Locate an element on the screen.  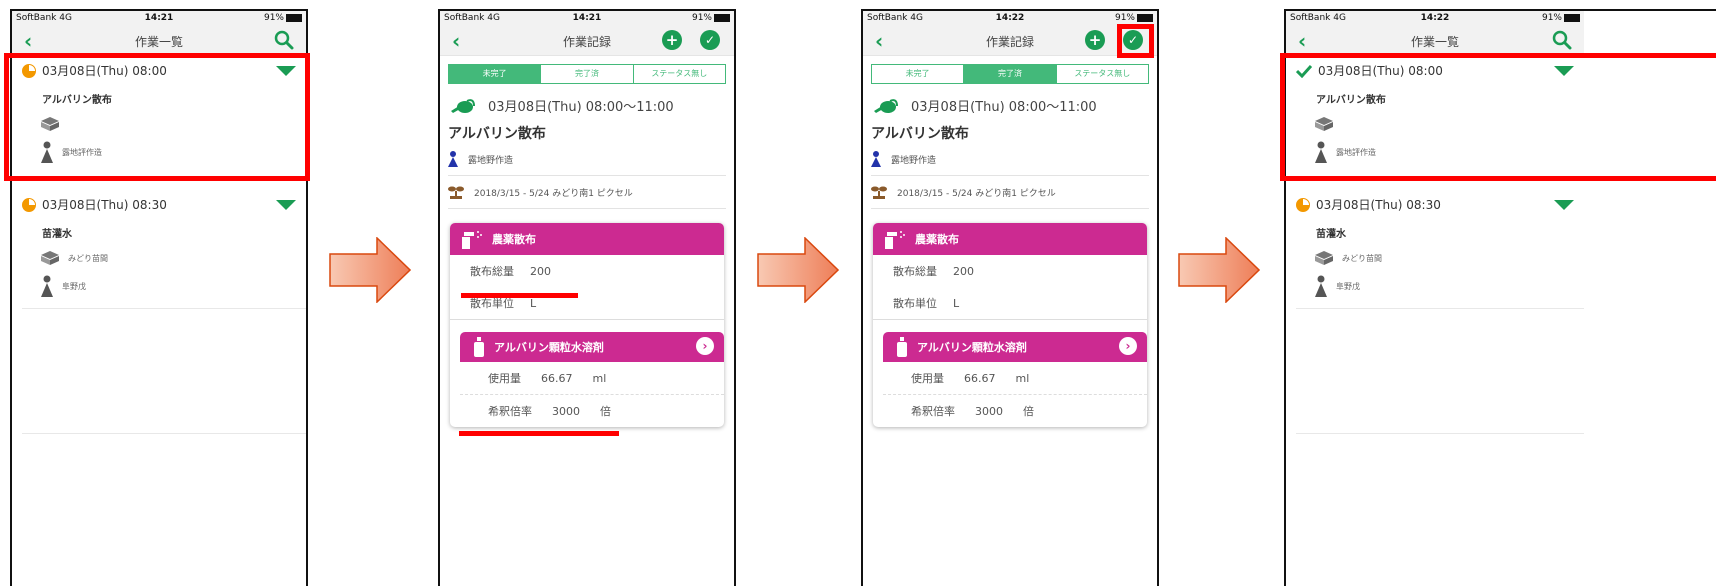
page-title: 作業記録 is located at coordinates (1009, 42).